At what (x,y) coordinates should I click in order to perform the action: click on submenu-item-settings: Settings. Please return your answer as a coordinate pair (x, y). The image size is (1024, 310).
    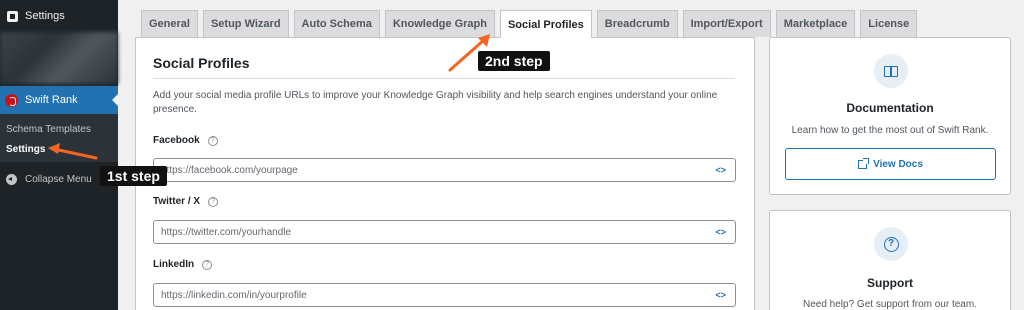
    Looking at the image, I should click on (25, 149).